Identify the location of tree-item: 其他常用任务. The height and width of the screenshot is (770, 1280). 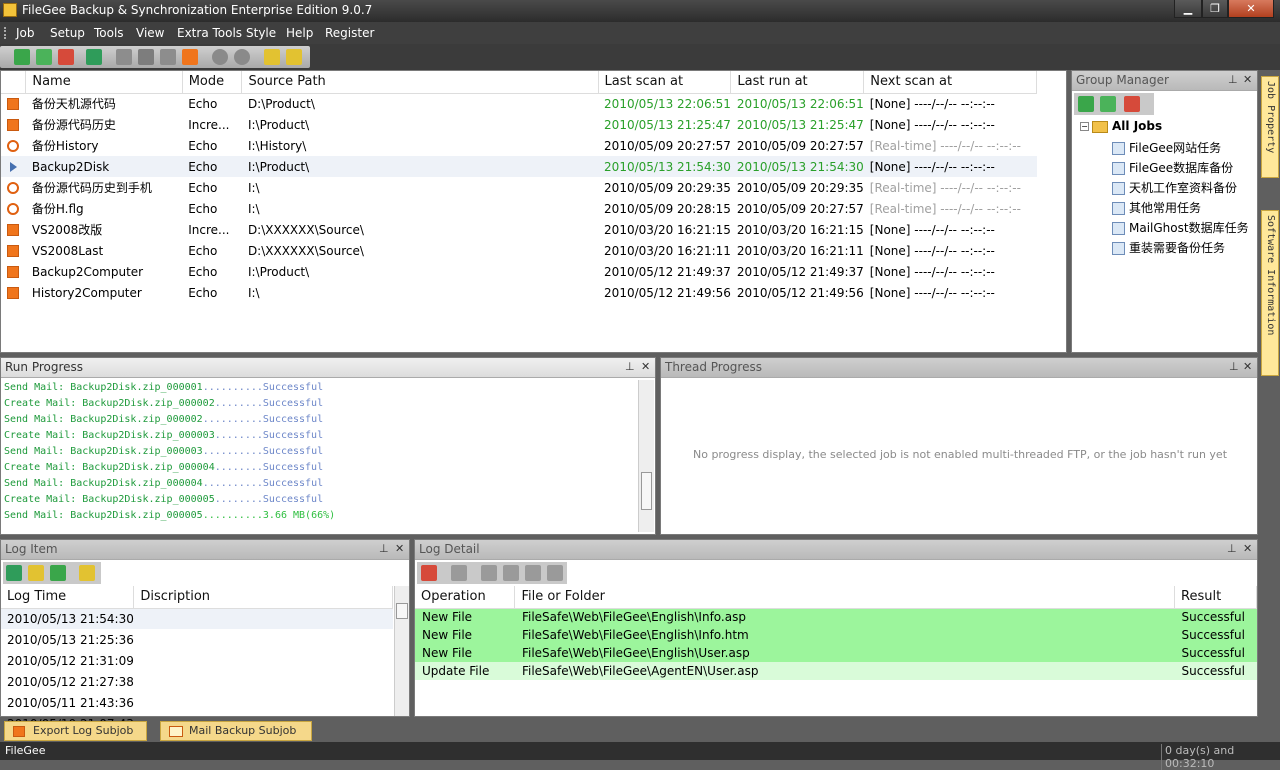
(1169, 209).